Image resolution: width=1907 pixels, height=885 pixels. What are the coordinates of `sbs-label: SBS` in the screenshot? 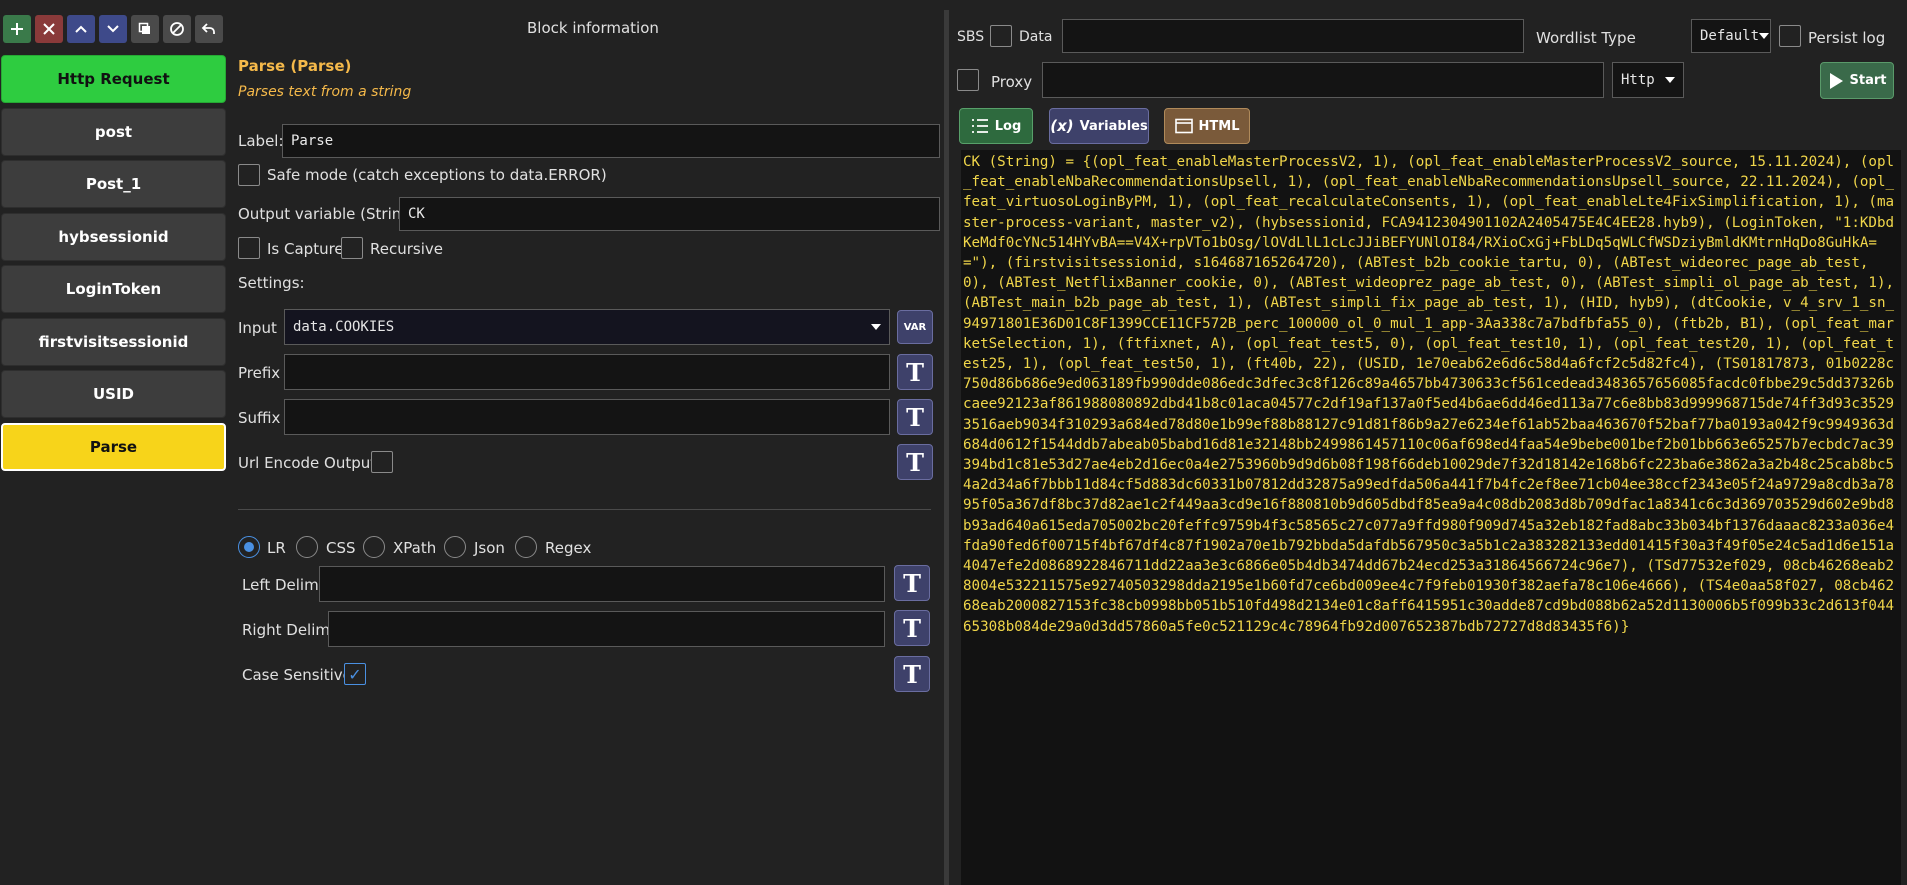 It's located at (971, 37).